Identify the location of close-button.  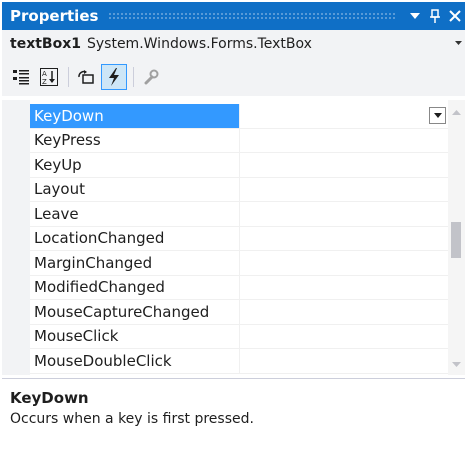
(455, 16).